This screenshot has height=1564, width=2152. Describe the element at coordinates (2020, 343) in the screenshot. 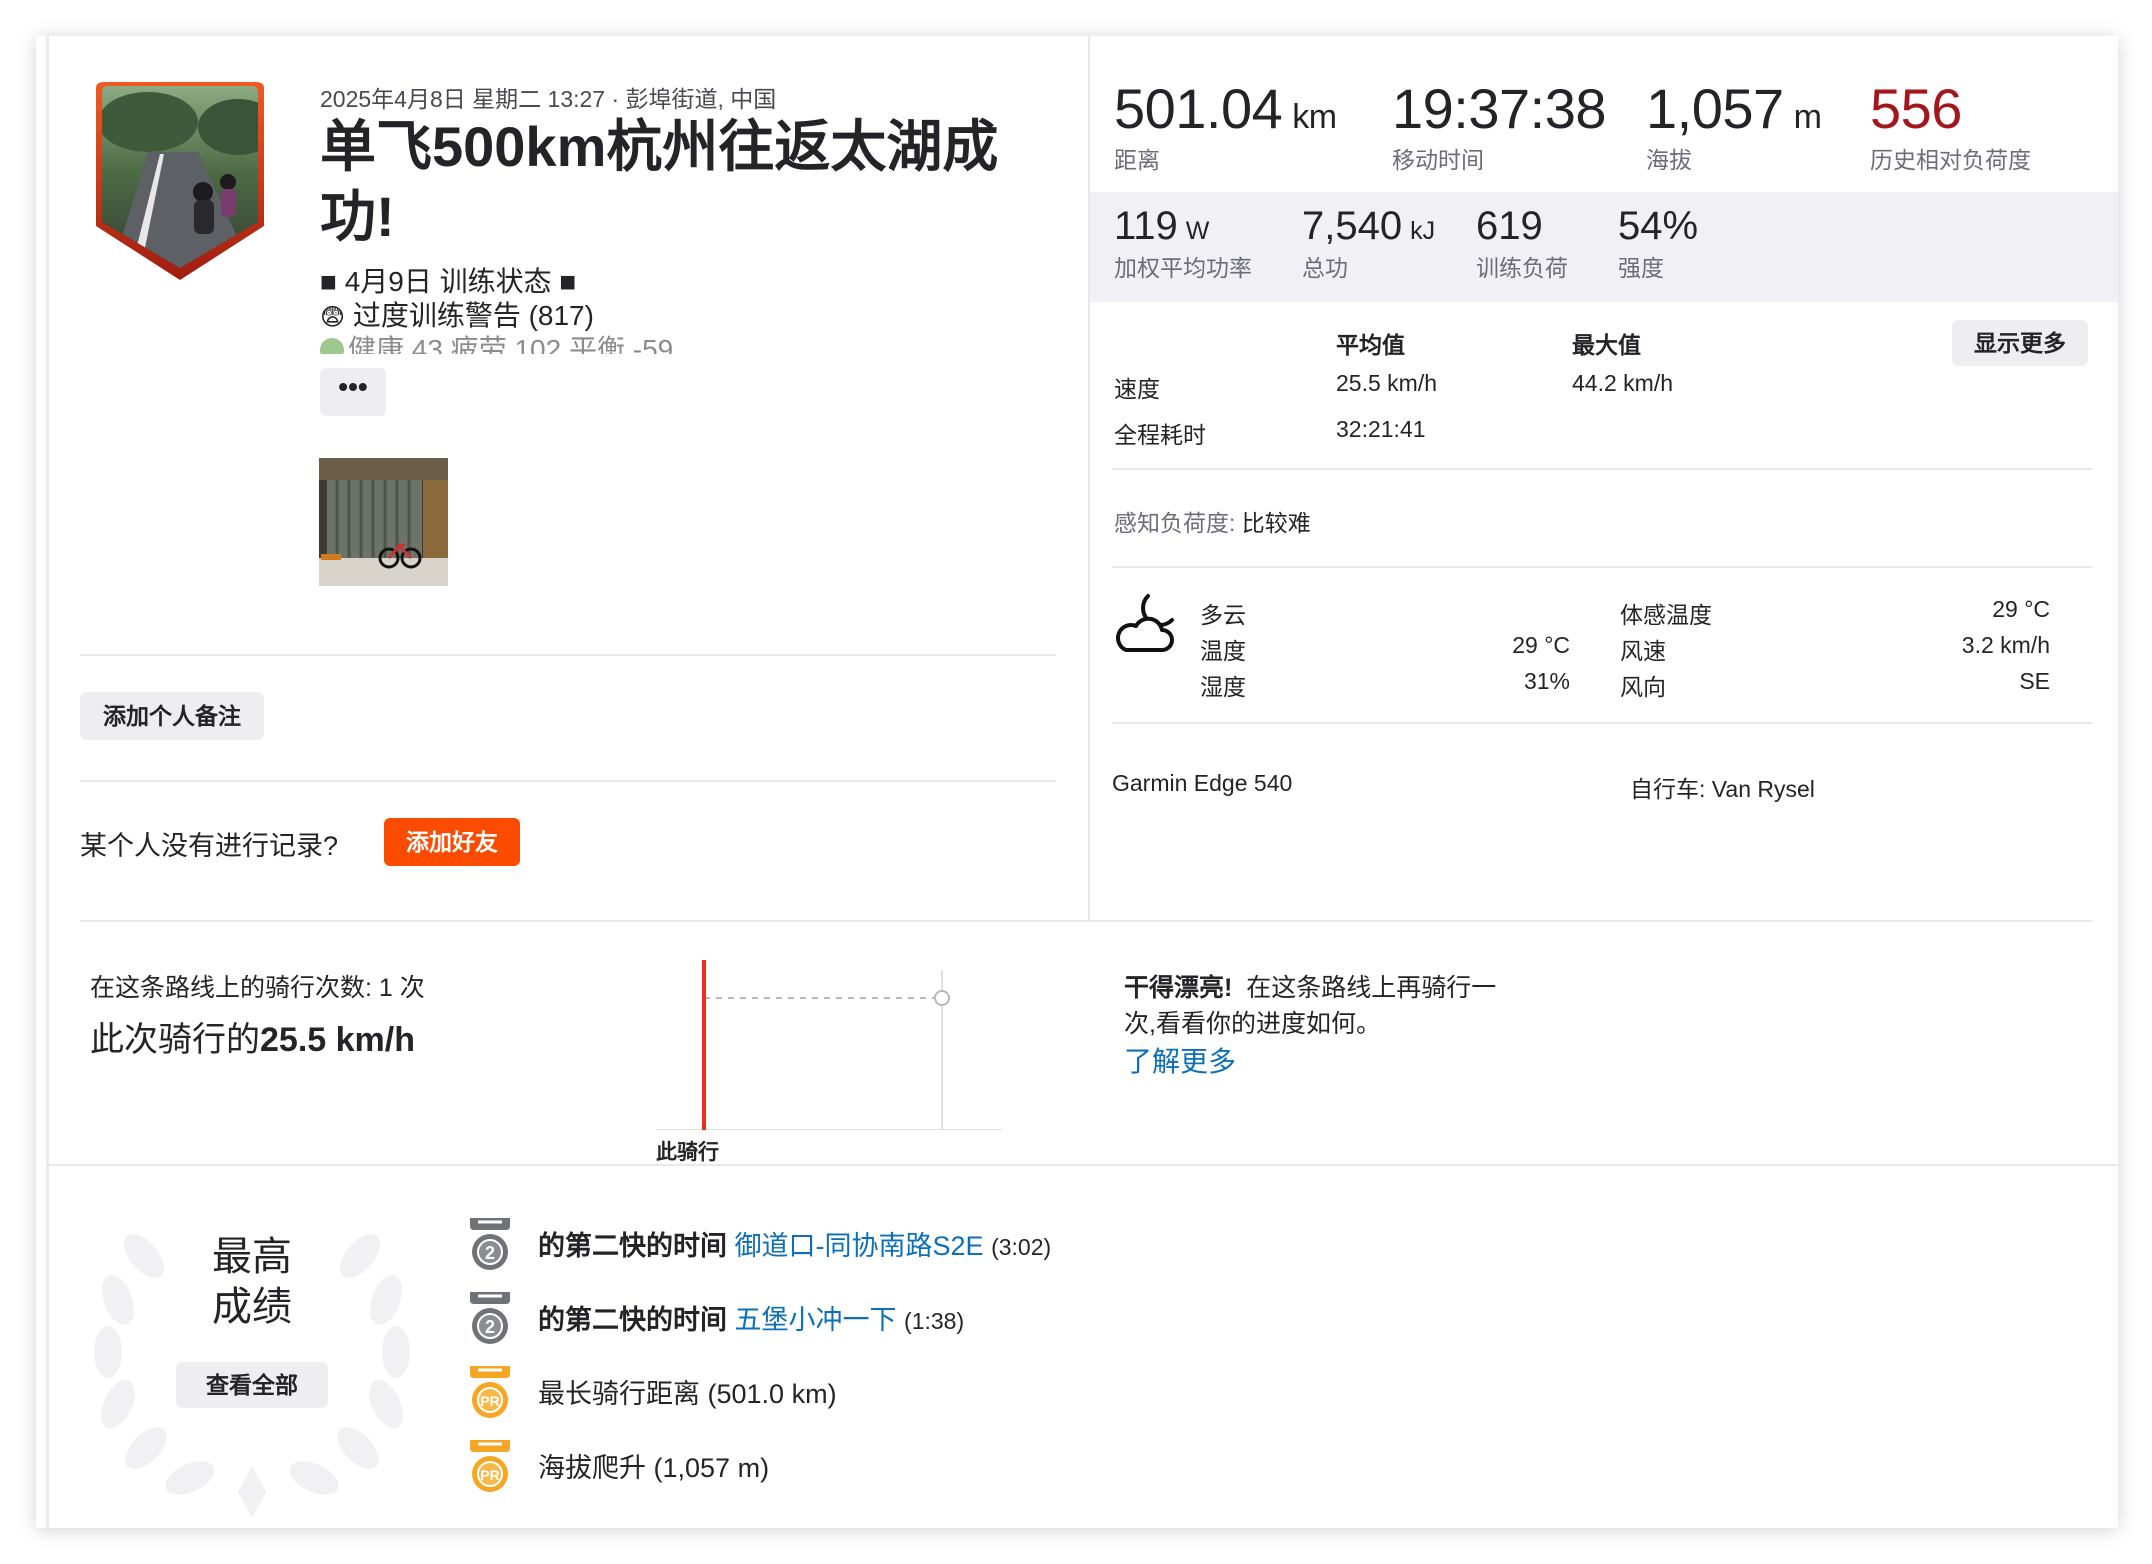

I see `show-more-button: 显示更多` at that location.